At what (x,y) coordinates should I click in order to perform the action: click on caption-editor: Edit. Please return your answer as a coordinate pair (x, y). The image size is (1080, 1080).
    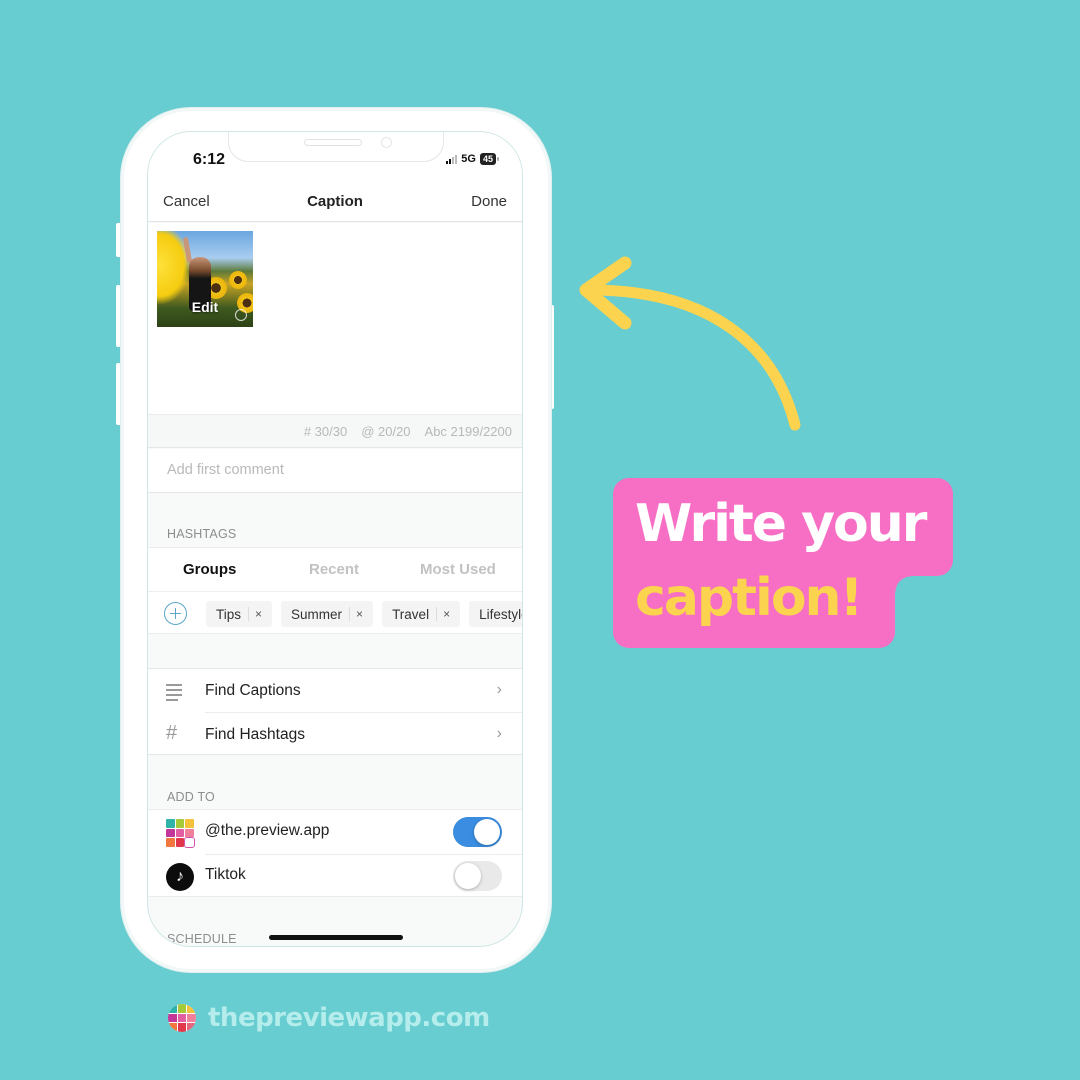
    Looking at the image, I should click on (335, 318).